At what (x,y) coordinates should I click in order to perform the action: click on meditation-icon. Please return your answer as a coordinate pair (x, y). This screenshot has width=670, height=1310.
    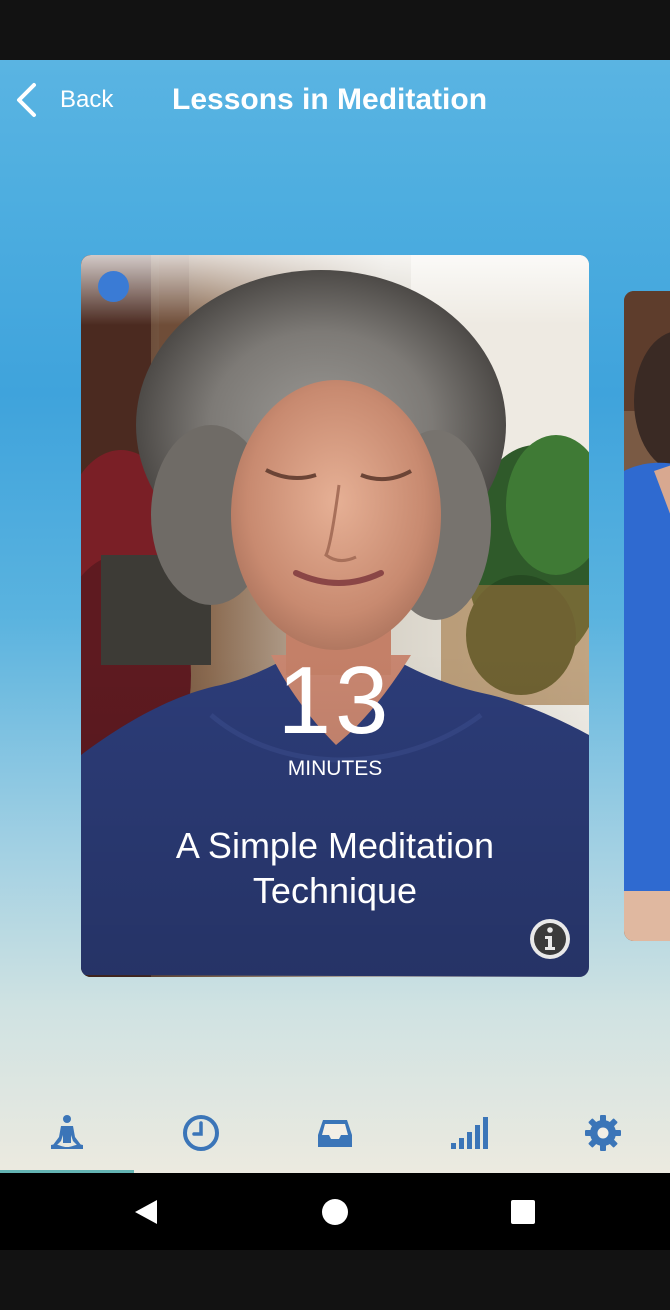
    Looking at the image, I should click on (67, 1131).